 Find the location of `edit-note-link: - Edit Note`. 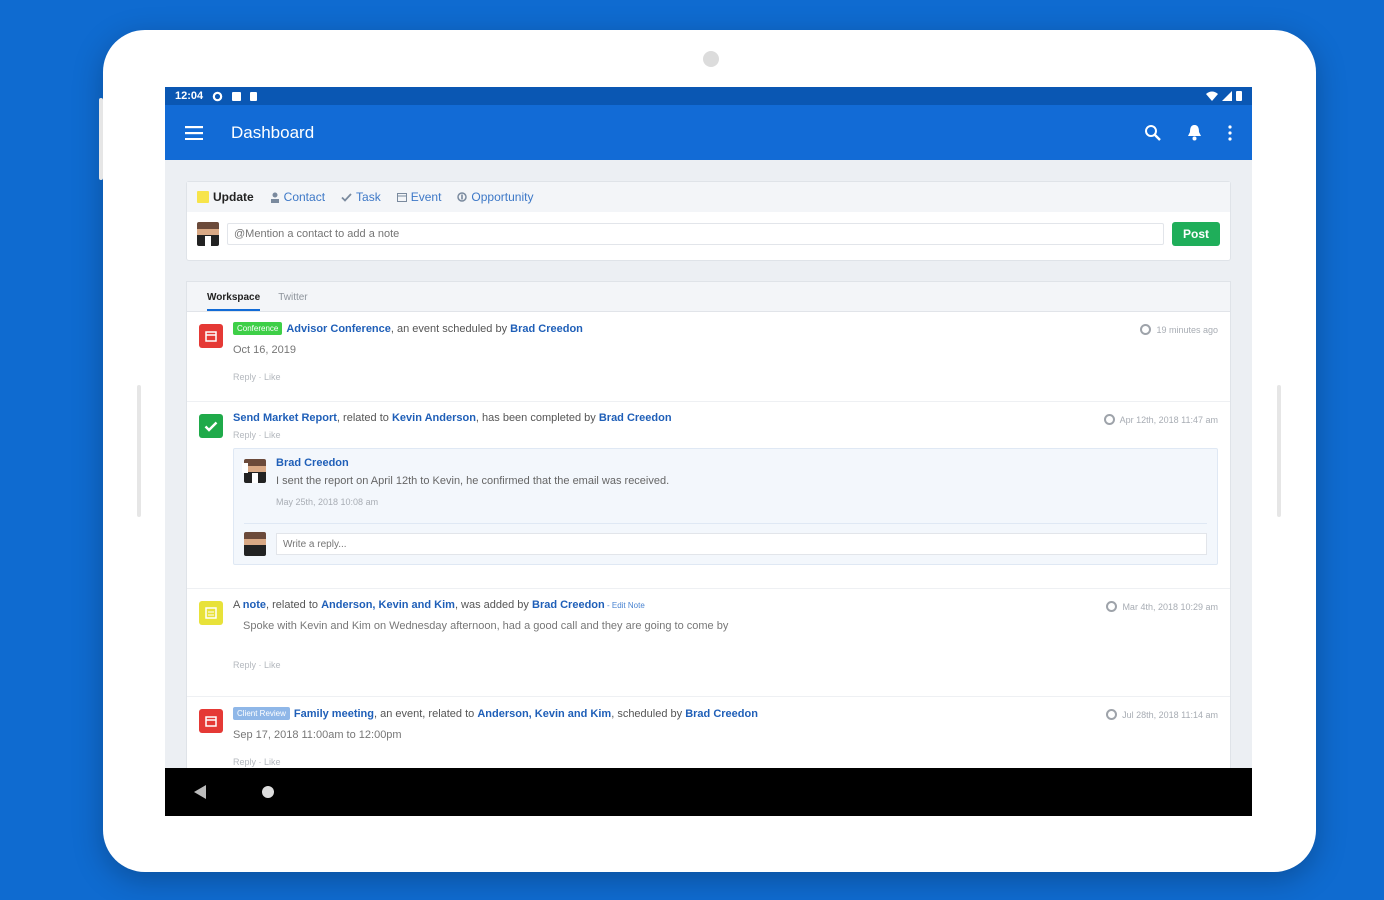

edit-note-link: - Edit Note is located at coordinates (625, 605).